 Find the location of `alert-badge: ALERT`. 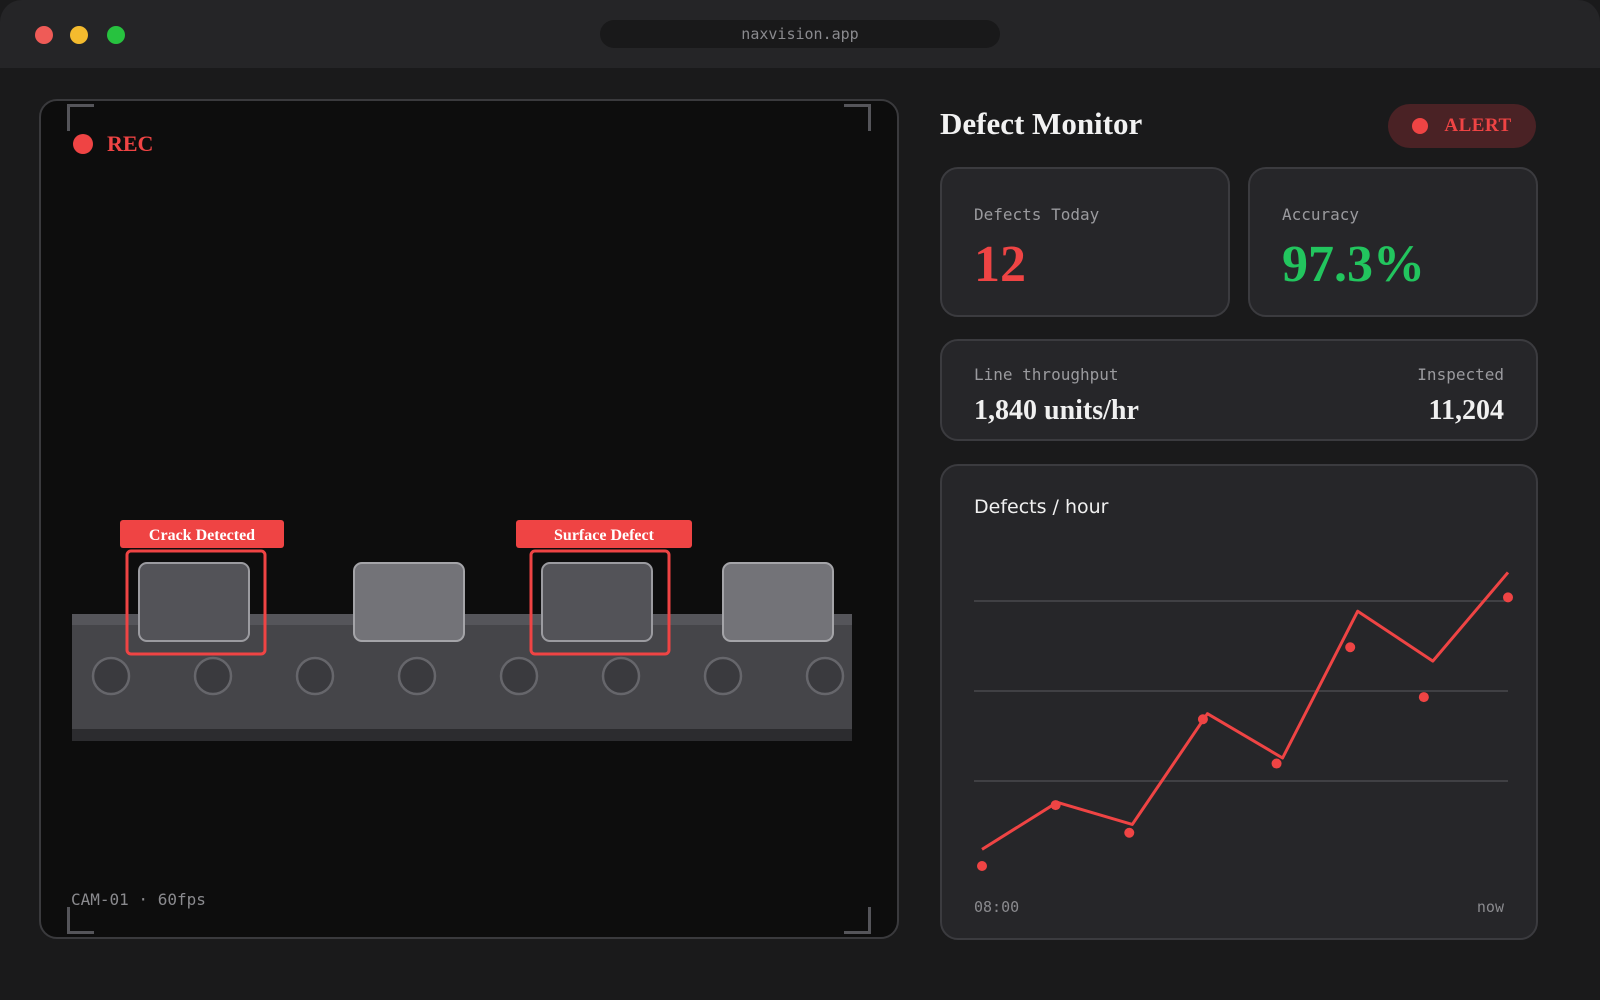

alert-badge: ALERT is located at coordinates (1462, 126).